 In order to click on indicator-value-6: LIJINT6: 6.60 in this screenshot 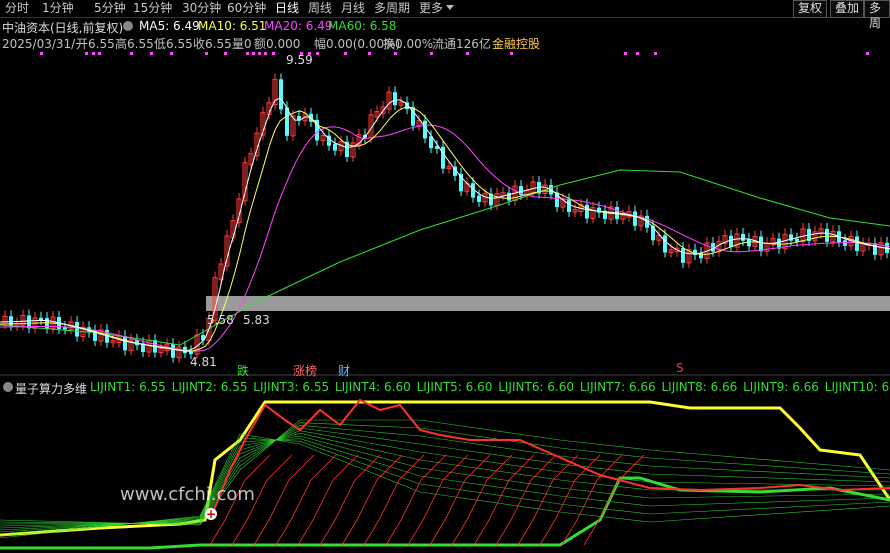, I will do `click(538, 387)`.